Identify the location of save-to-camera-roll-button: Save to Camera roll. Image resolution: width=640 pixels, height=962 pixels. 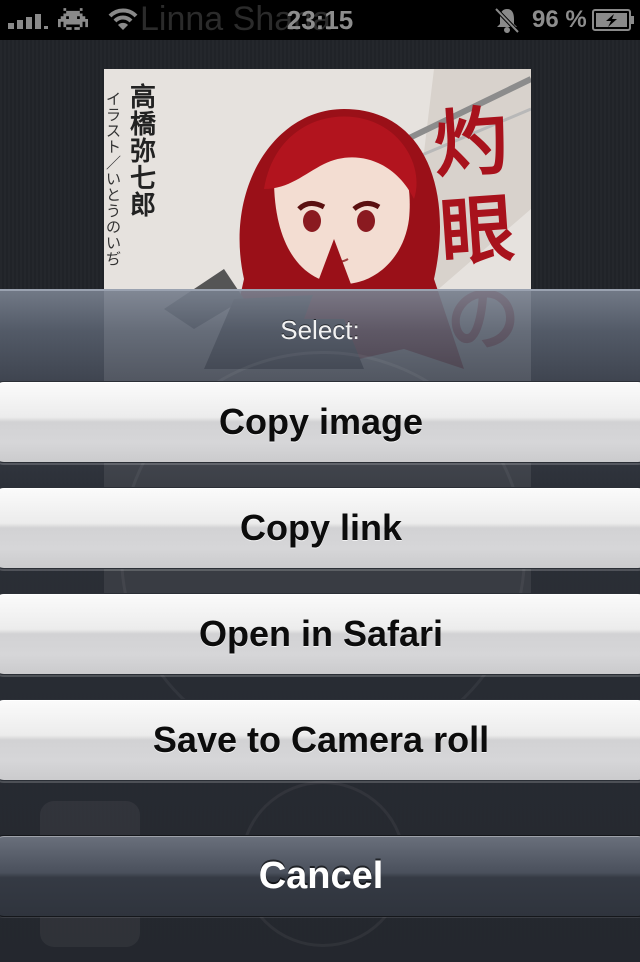
(320, 740).